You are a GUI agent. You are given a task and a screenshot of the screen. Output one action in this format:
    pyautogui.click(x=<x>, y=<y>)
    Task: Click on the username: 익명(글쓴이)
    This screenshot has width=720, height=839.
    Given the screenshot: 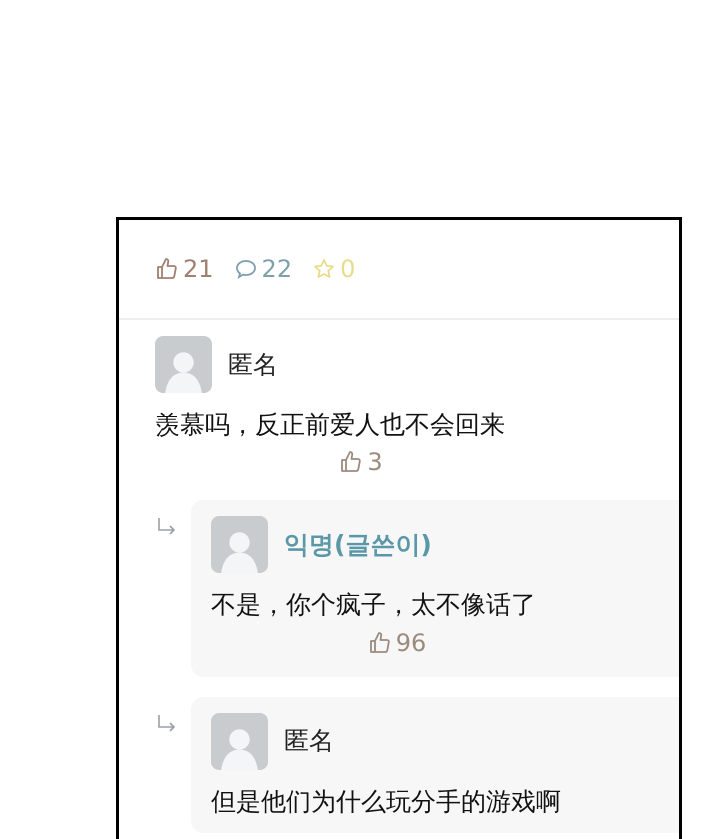 What is the action you would take?
    pyautogui.click(x=358, y=545)
    